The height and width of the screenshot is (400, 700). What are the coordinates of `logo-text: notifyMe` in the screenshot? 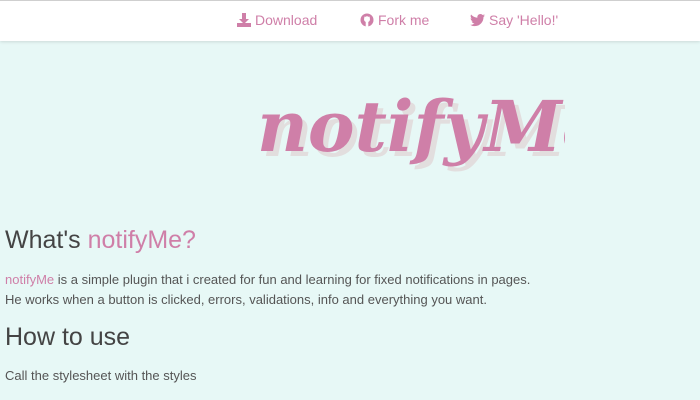 It's located at (411, 126).